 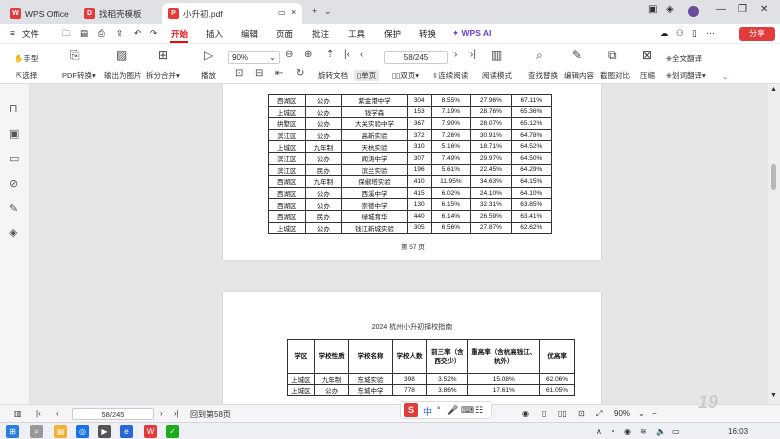 What do you see at coordinates (615, 75) in the screenshot?
I see `screenshot-compare-button: 截图对比` at bounding box center [615, 75].